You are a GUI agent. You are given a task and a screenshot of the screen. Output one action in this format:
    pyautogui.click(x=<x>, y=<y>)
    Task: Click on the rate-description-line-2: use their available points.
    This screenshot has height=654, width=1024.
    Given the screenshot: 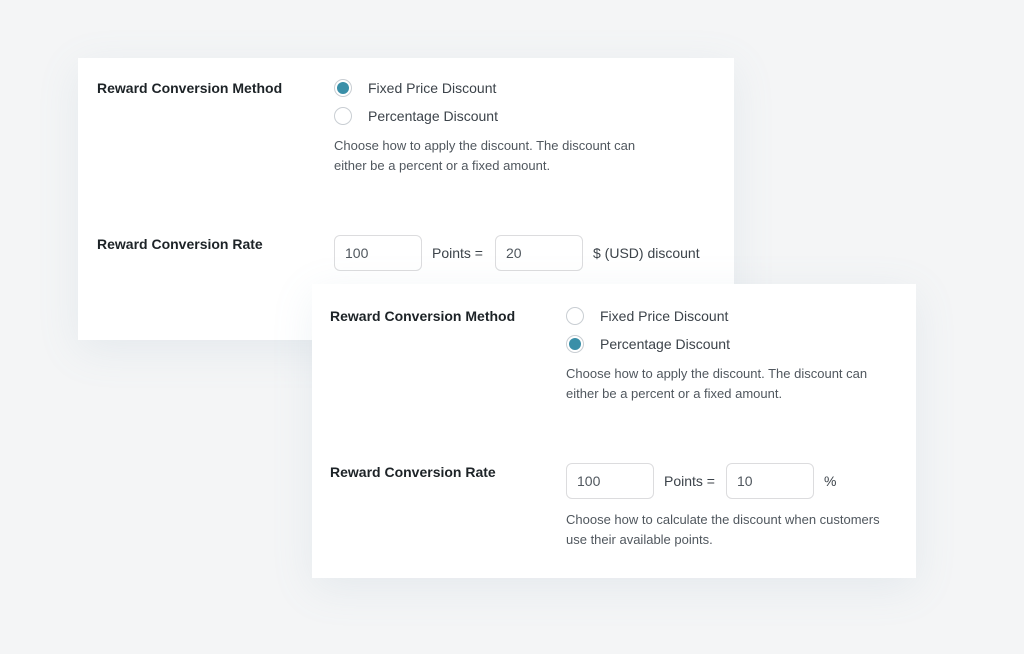 What is the action you would take?
    pyautogui.click(x=639, y=539)
    